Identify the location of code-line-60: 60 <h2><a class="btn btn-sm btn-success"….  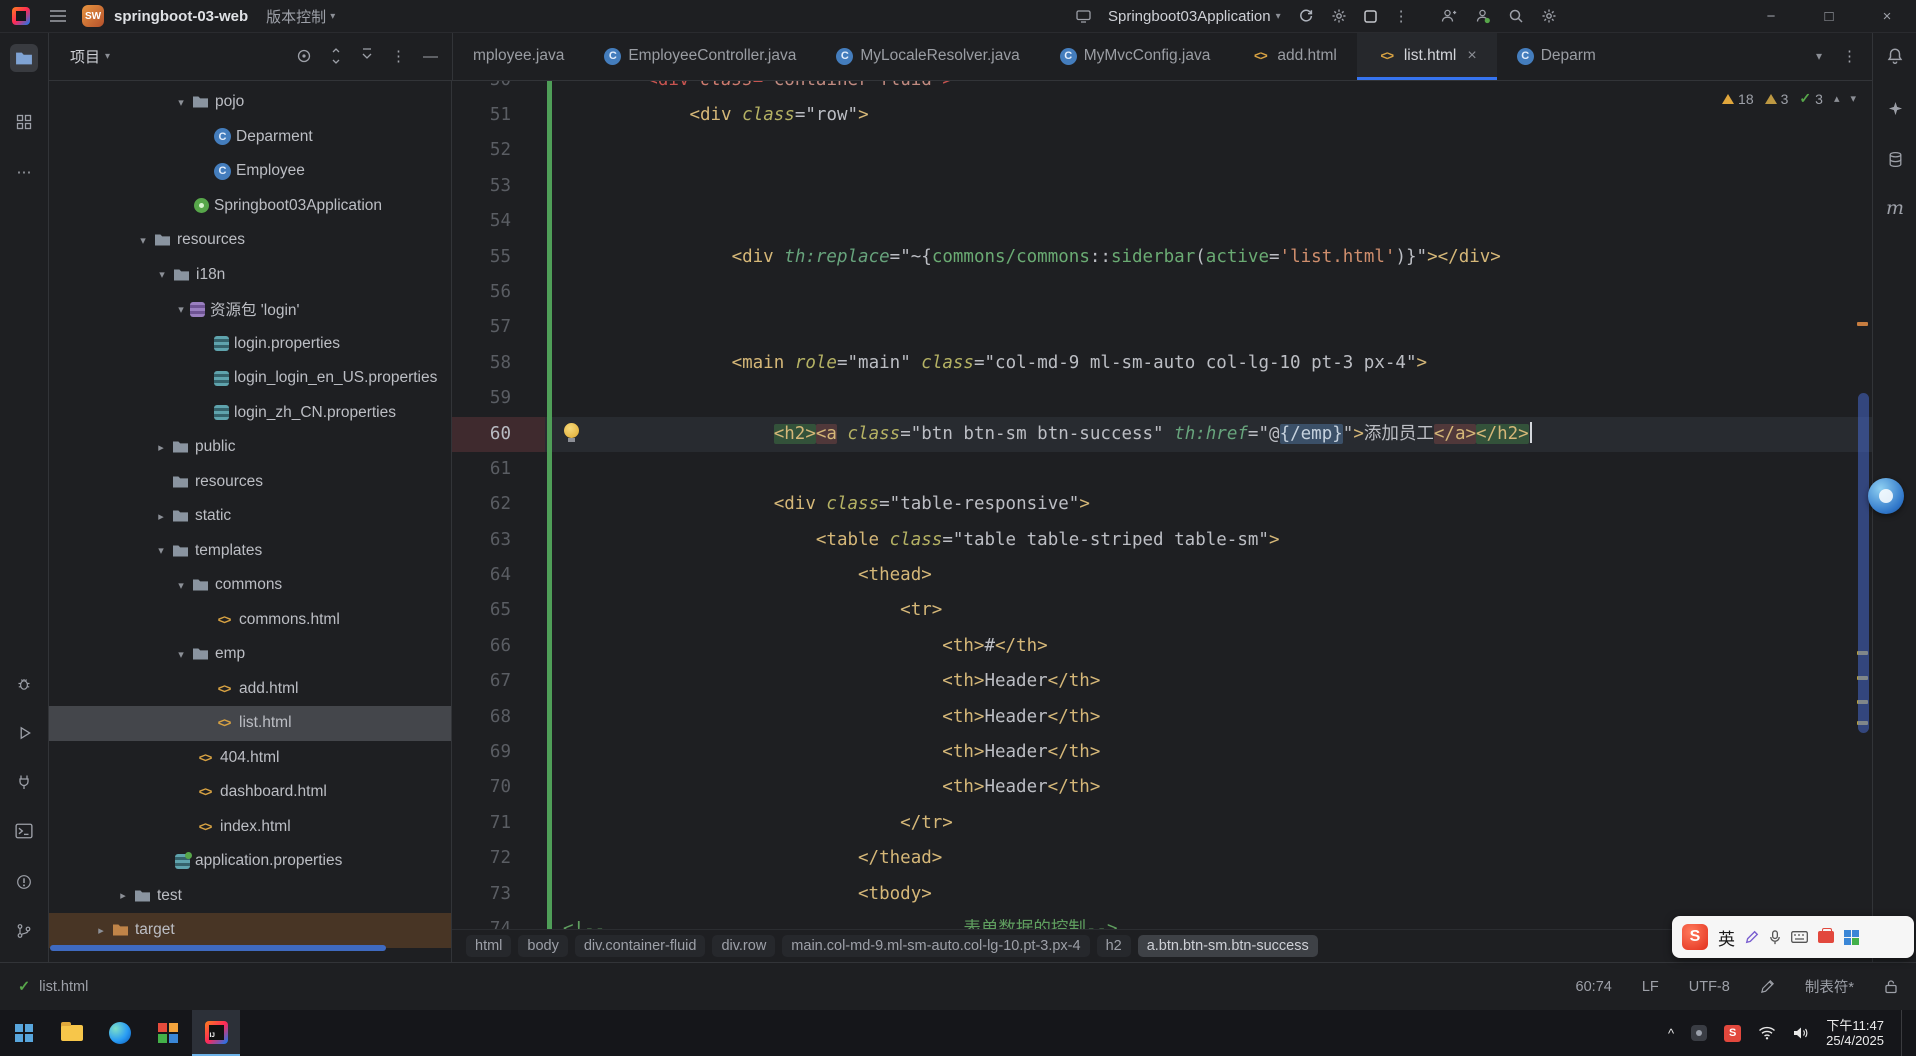
(1162, 434).